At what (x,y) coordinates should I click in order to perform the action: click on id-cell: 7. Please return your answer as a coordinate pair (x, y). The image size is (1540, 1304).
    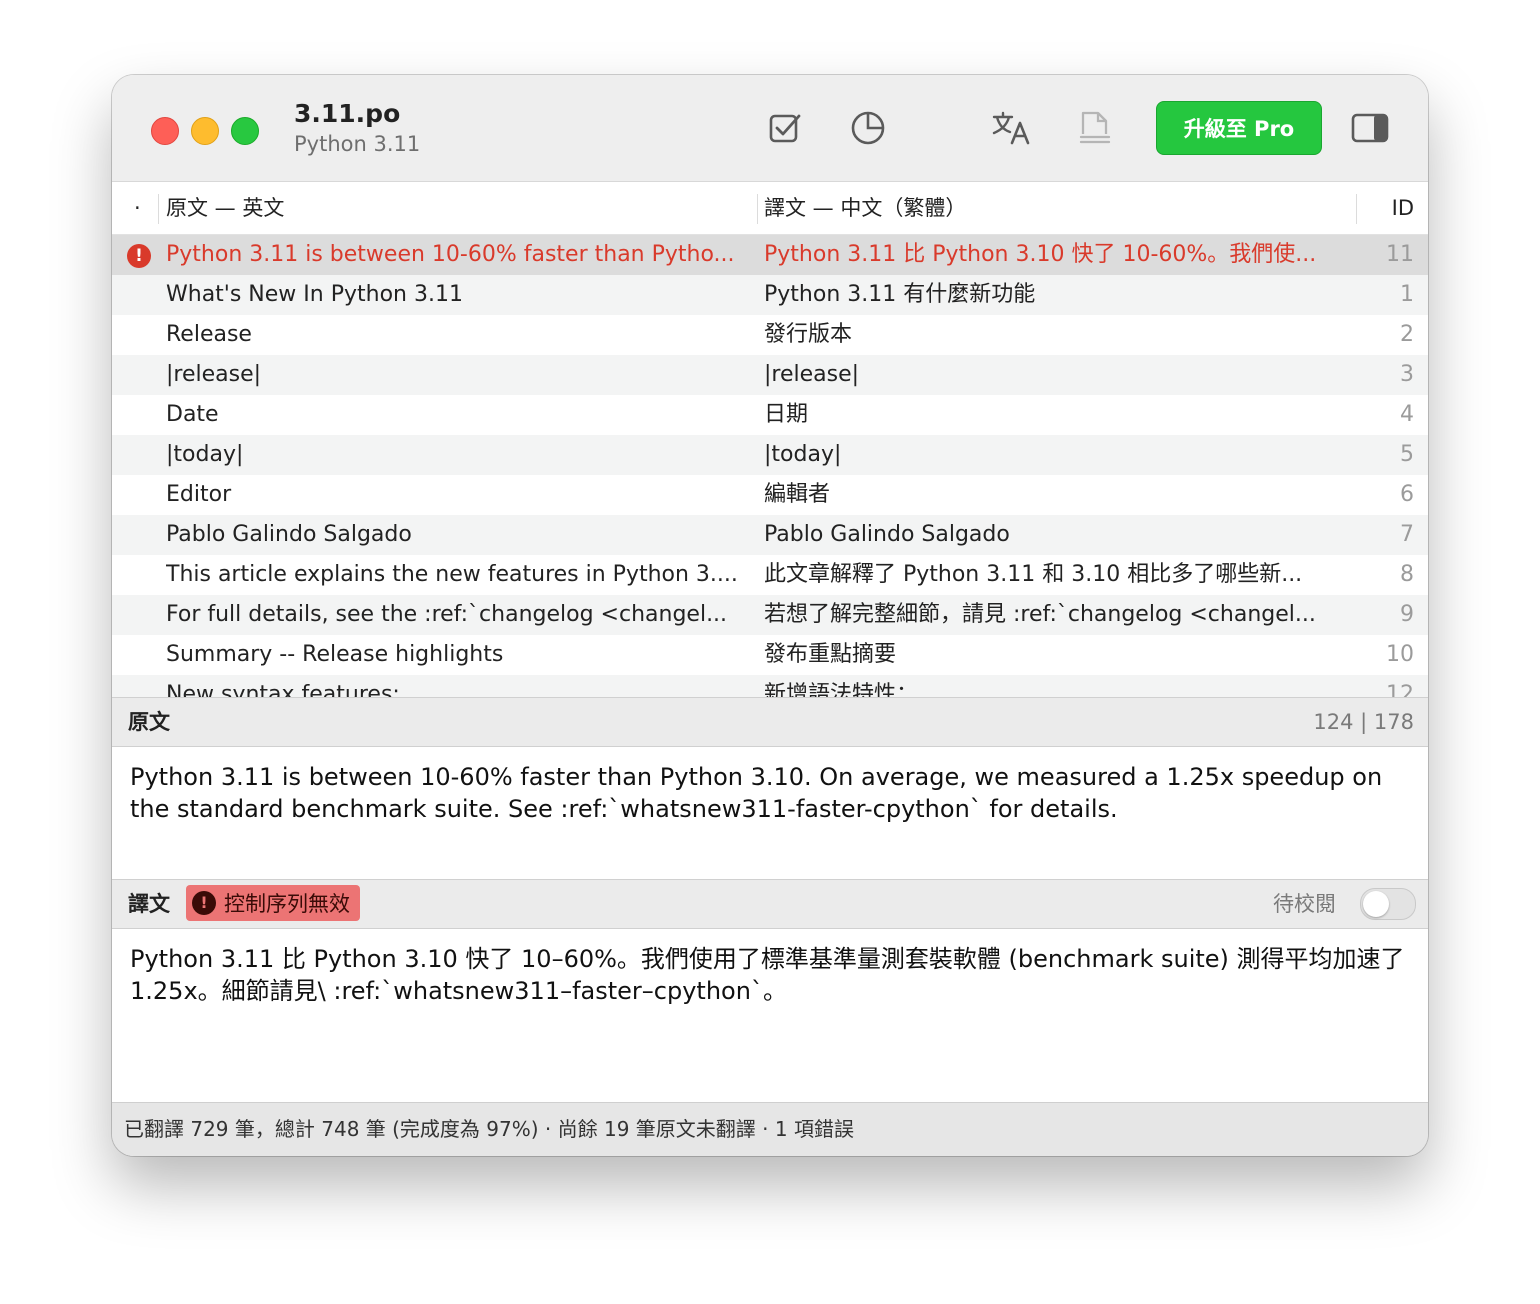
    Looking at the image, I should click on (1407, 534).